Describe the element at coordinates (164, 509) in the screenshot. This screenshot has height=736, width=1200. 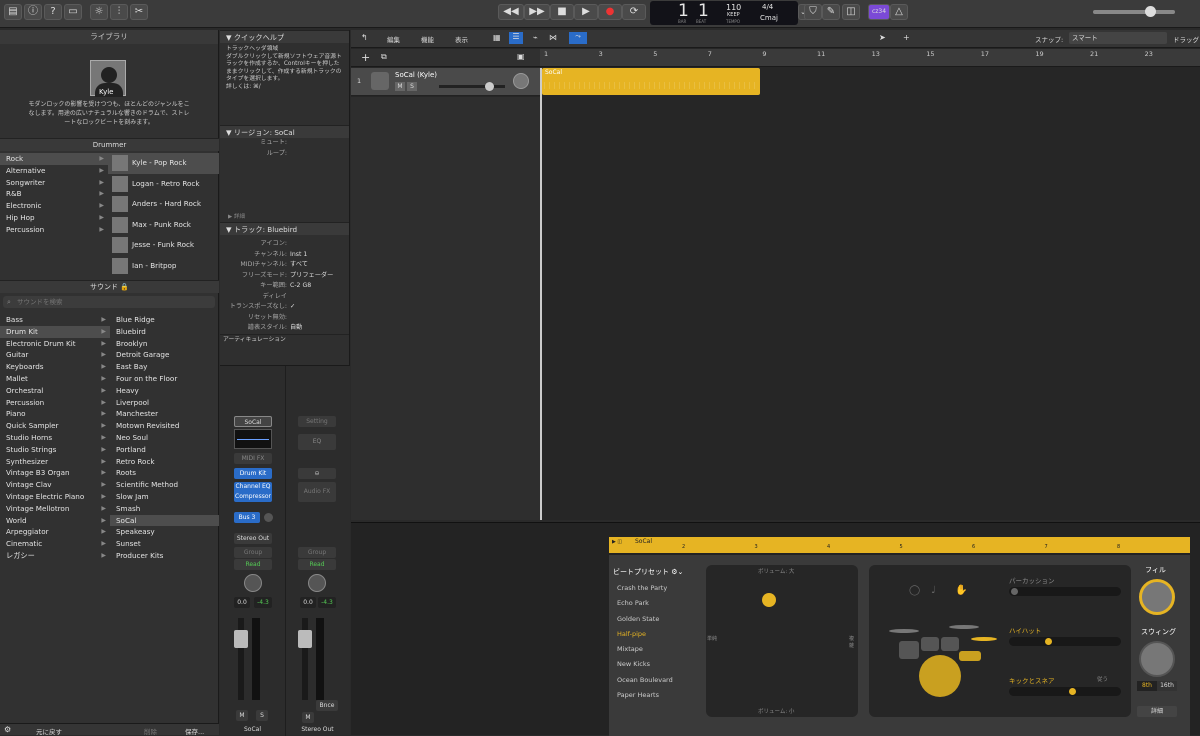
I see `sound-item: Smash` at that location.